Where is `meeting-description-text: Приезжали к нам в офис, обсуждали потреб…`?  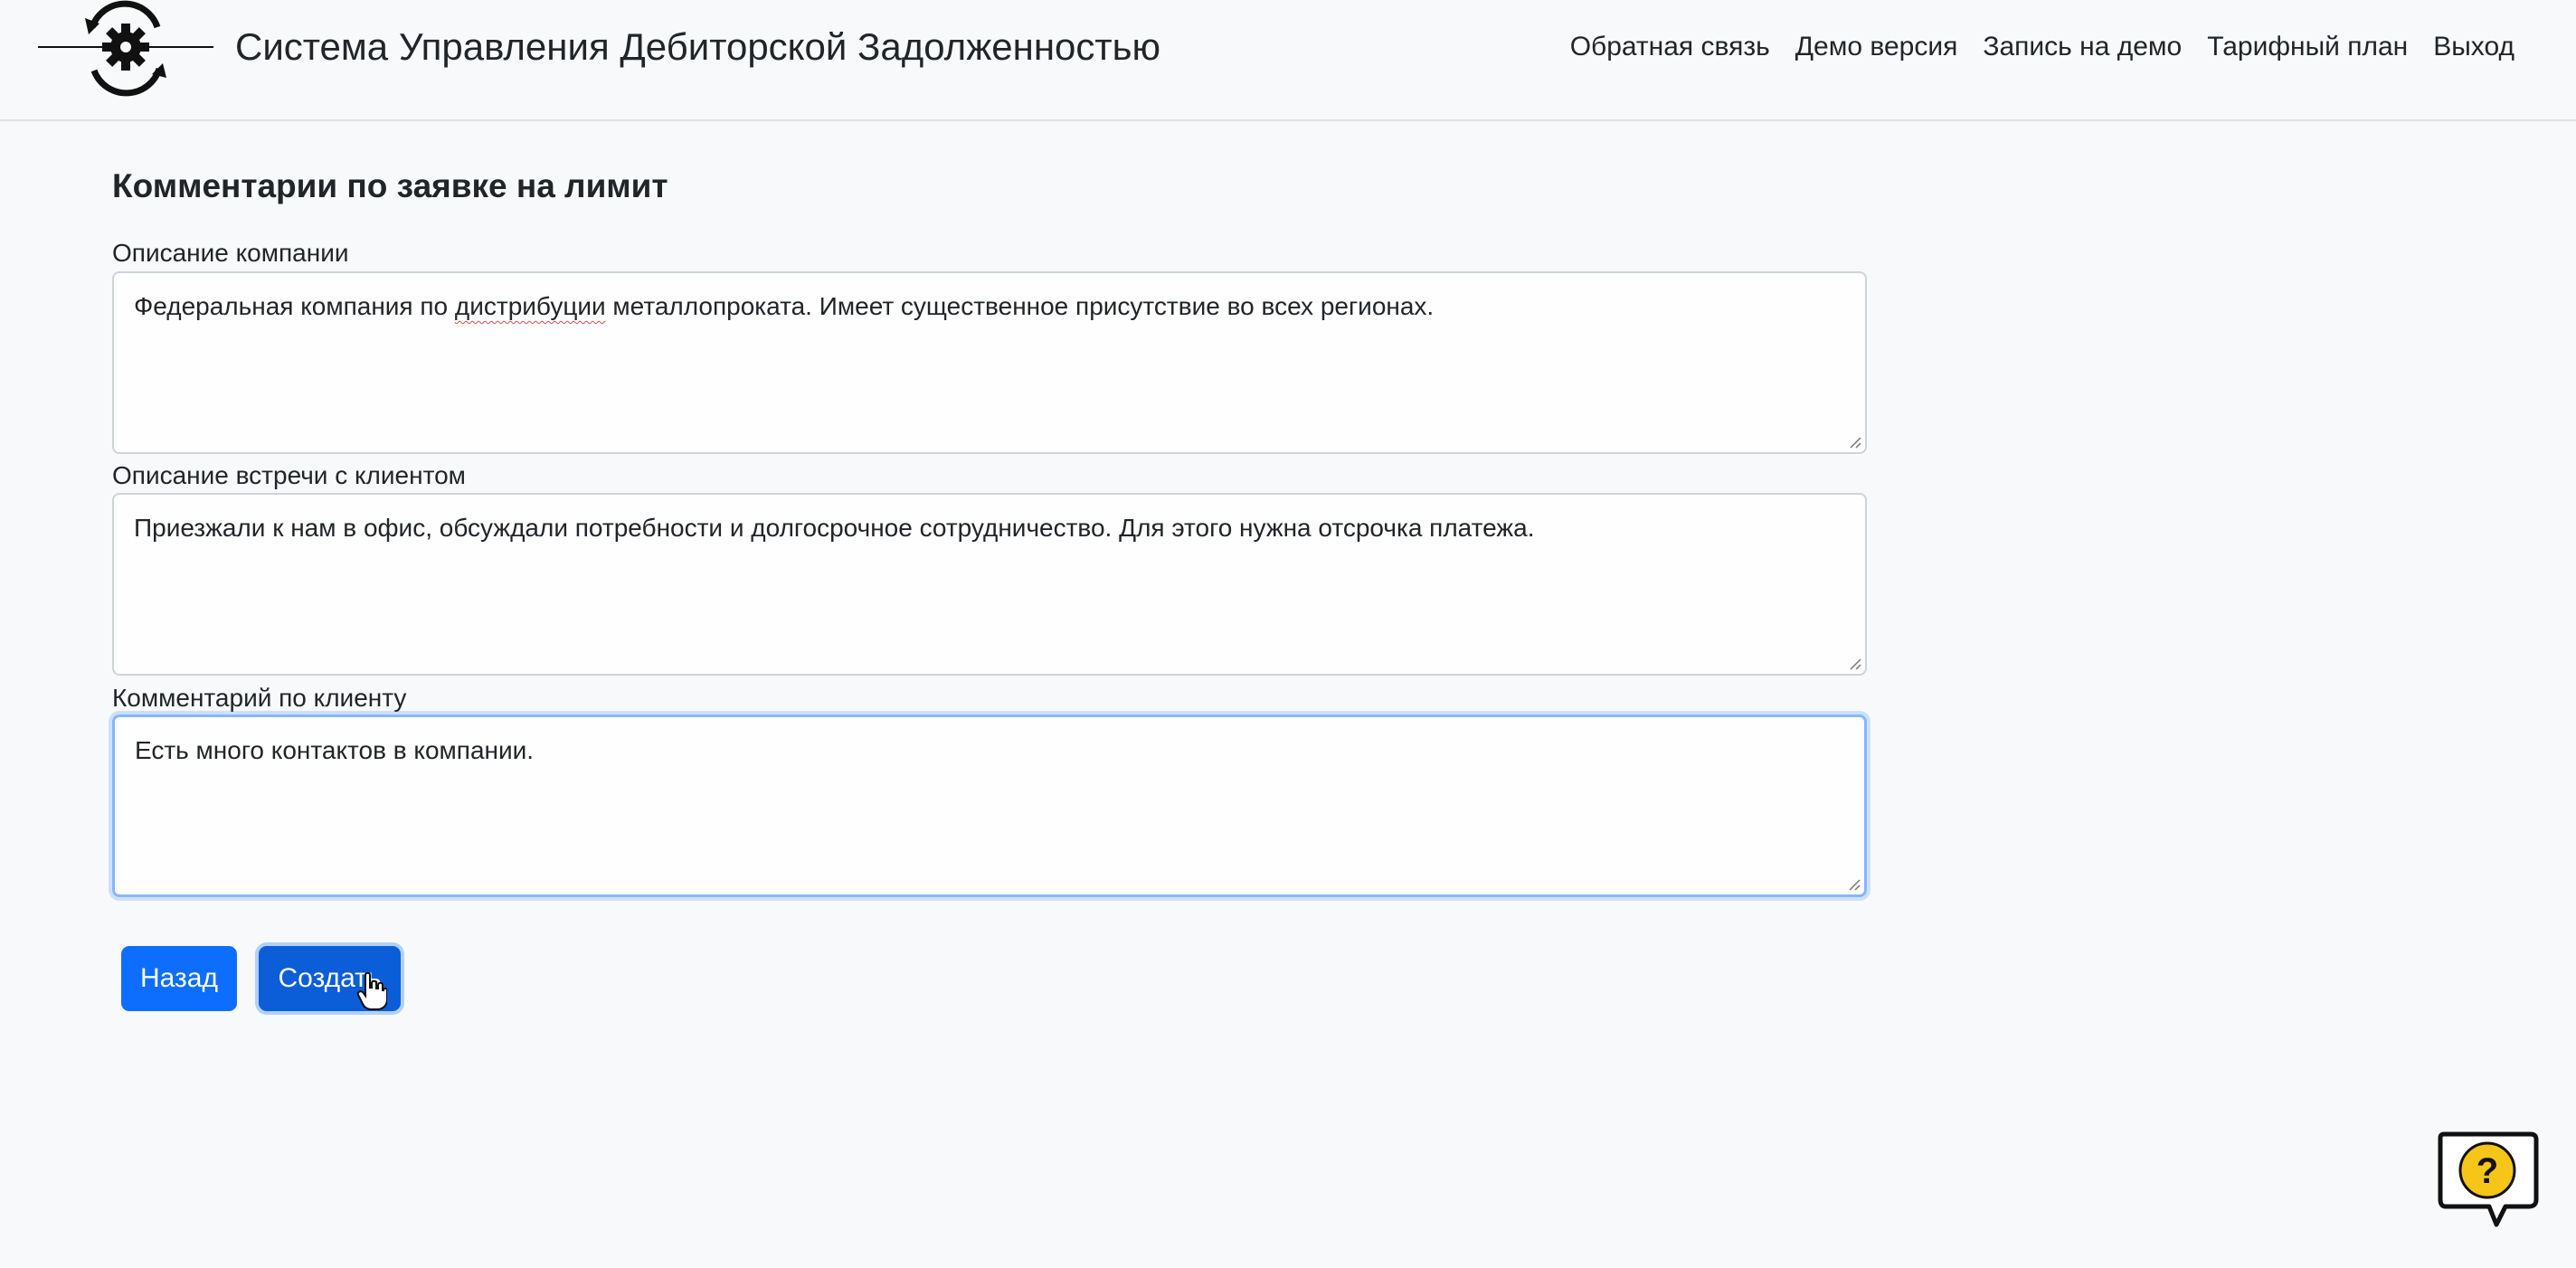 meeting-description-text: Приезжали к нам в офис, обсуждали потреб… is located at coordinates (834, 528).